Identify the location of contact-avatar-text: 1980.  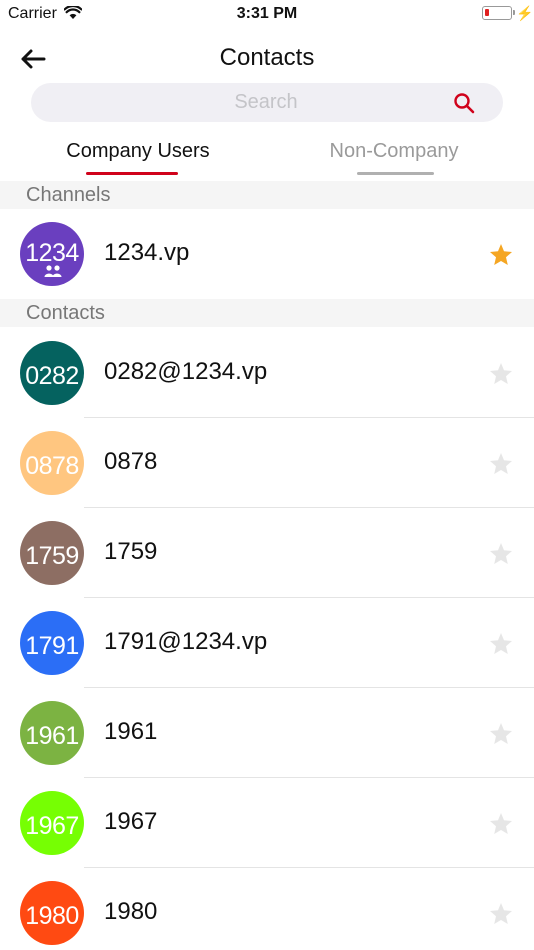
(52, 916).